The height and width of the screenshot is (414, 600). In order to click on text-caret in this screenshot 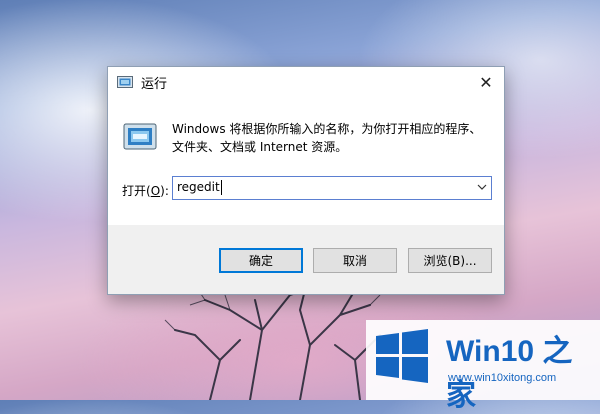, I will do `click(221, 187)`.